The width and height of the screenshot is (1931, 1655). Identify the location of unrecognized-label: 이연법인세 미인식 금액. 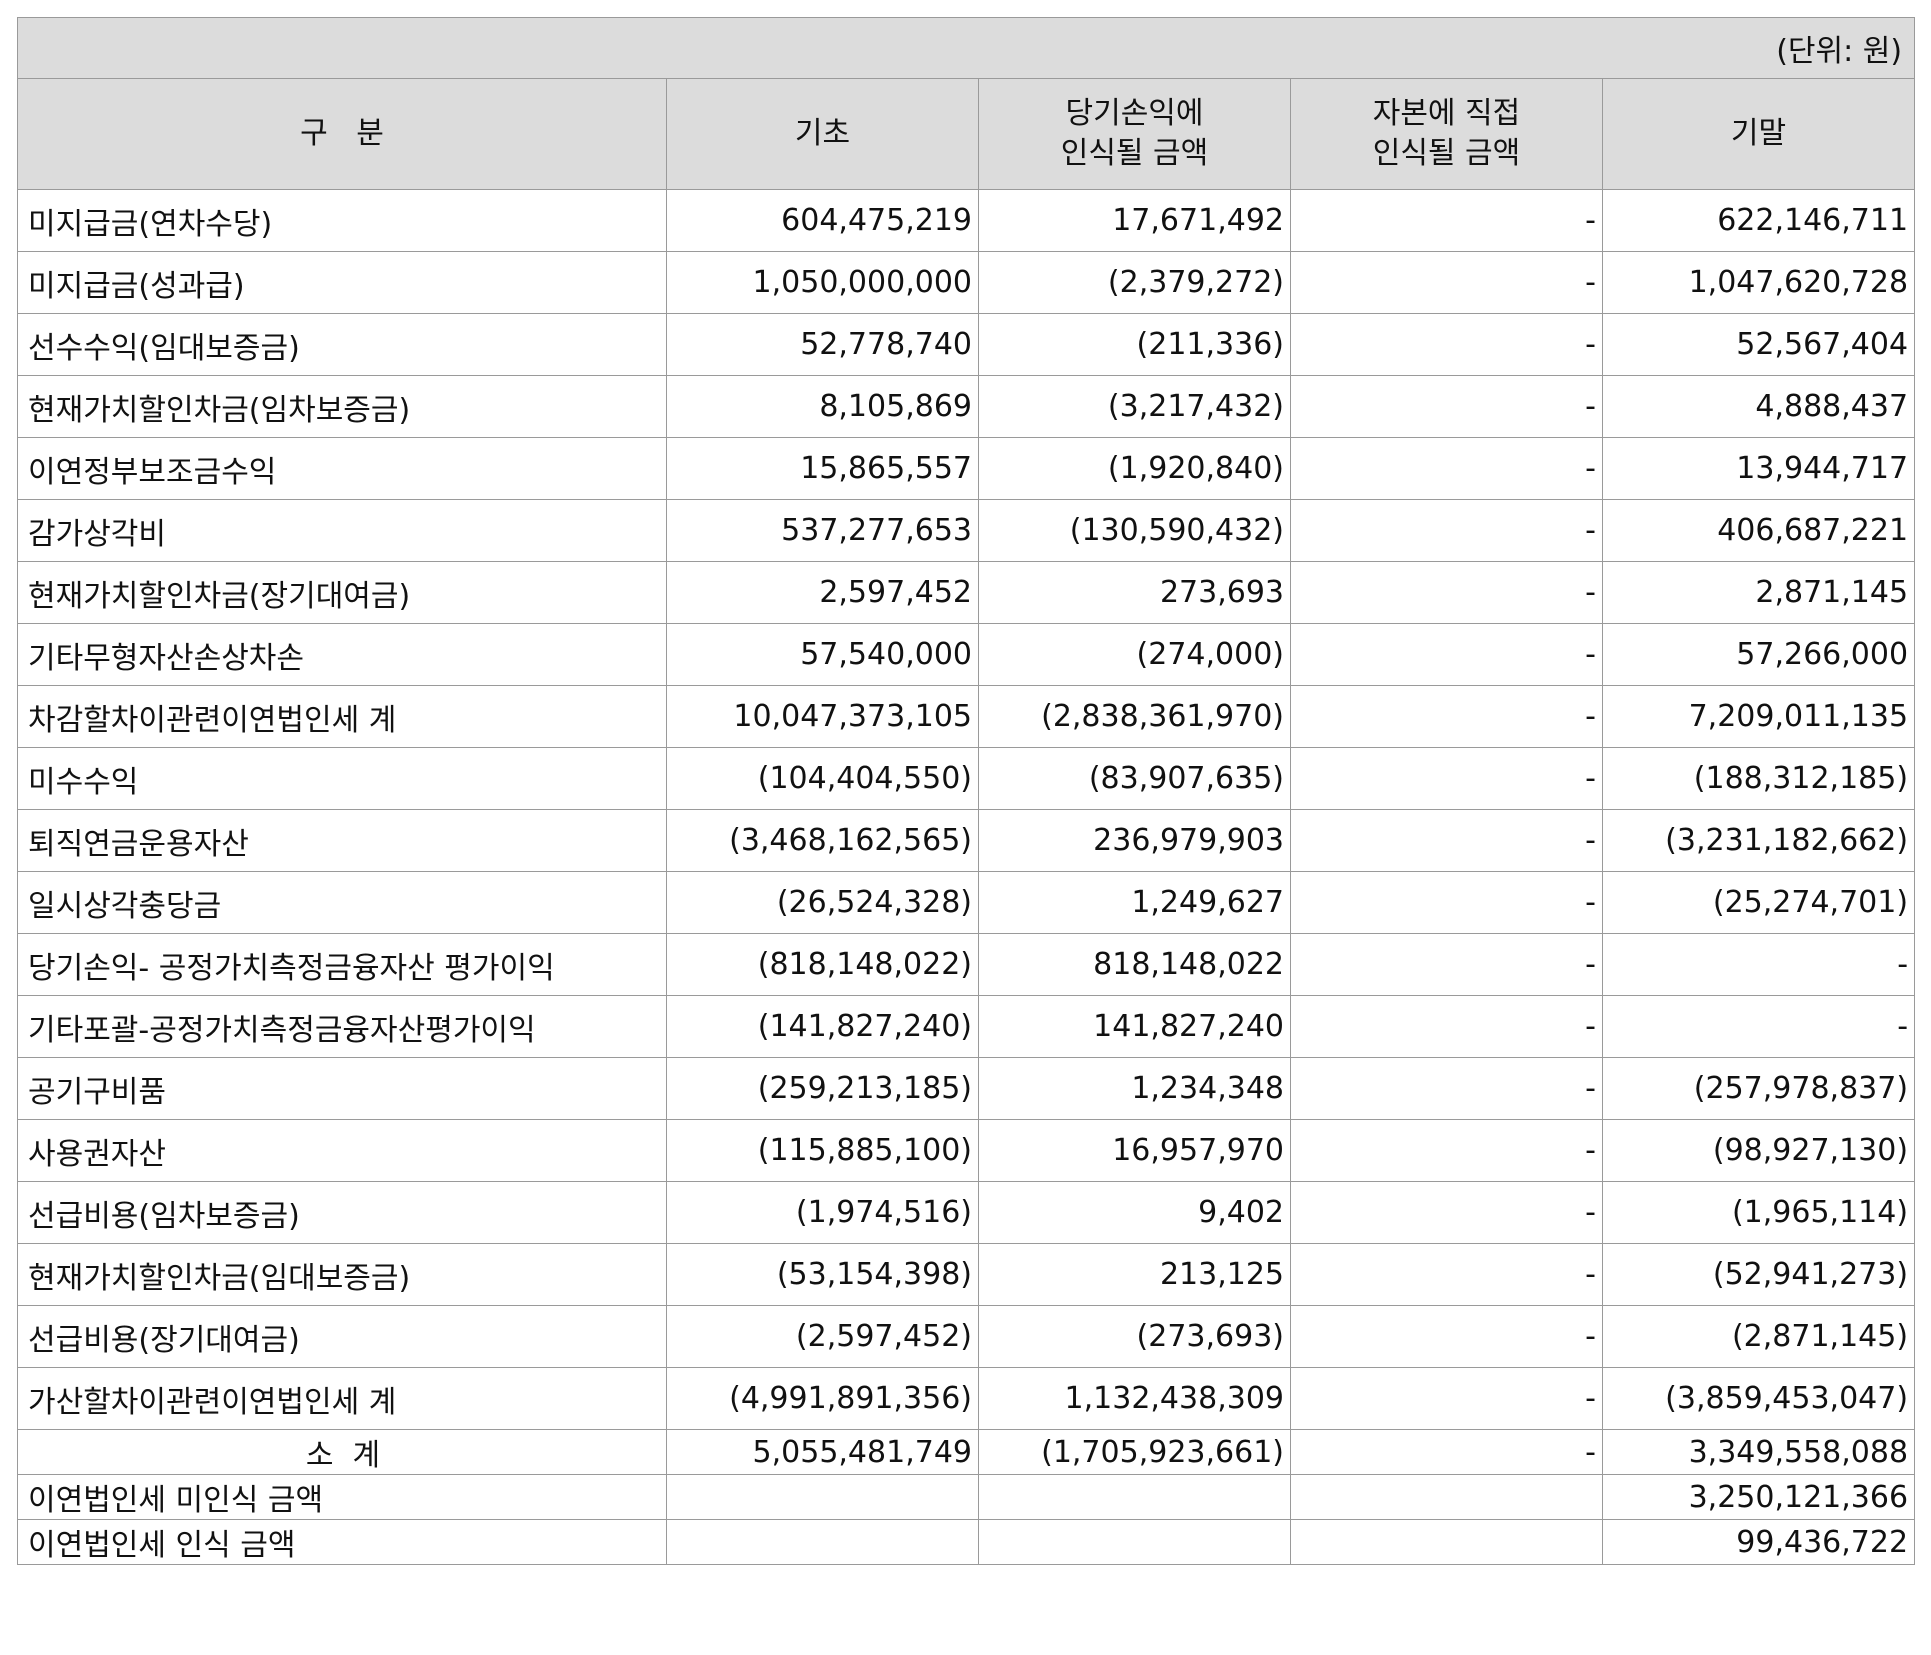
(342, 1497).